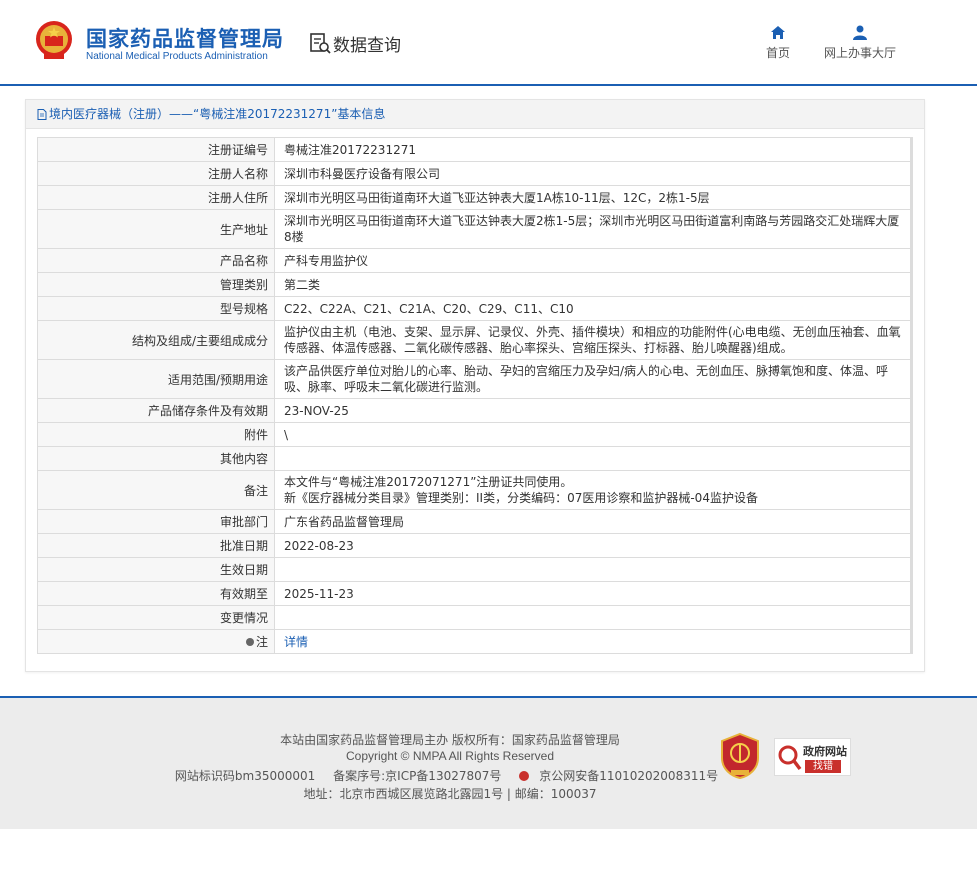  I want to click on panel-title: 境内医疗器械（注册）——“粤械注准20172231271”基本信息, so click(475, 114).